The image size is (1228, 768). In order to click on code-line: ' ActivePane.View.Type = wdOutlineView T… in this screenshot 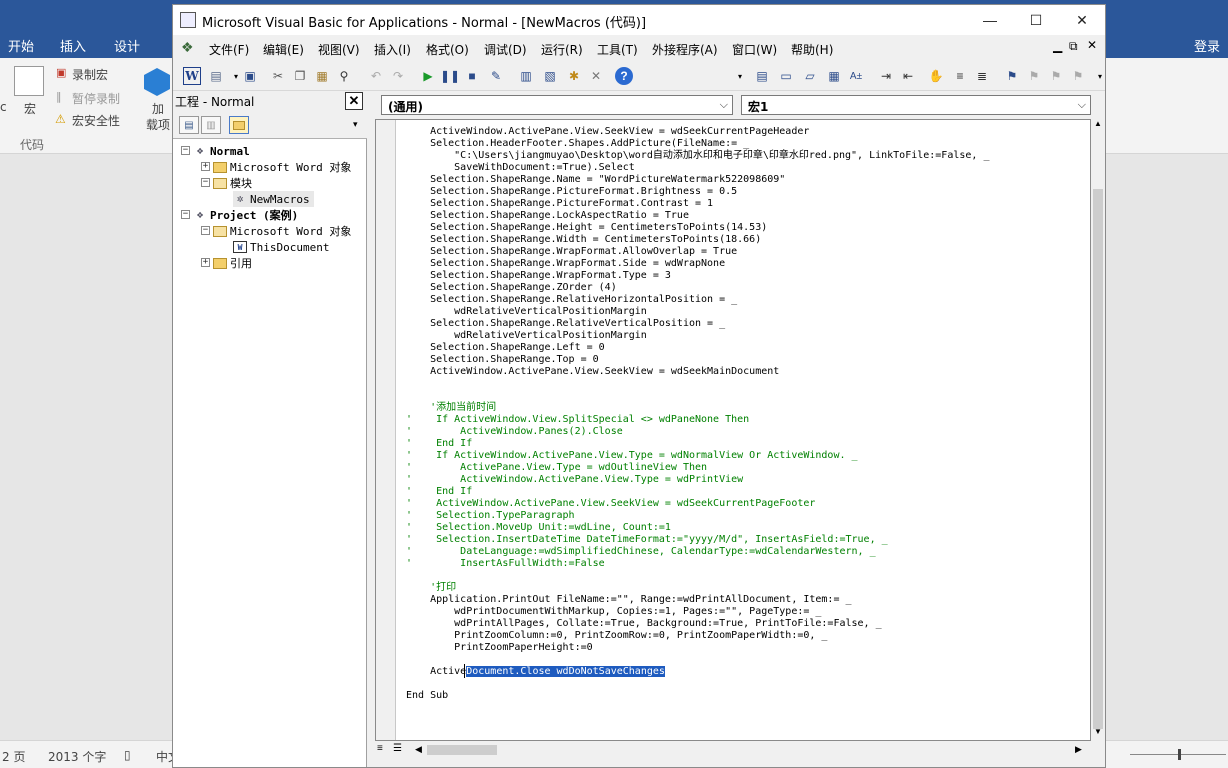, I will do `click(556, 468)`.